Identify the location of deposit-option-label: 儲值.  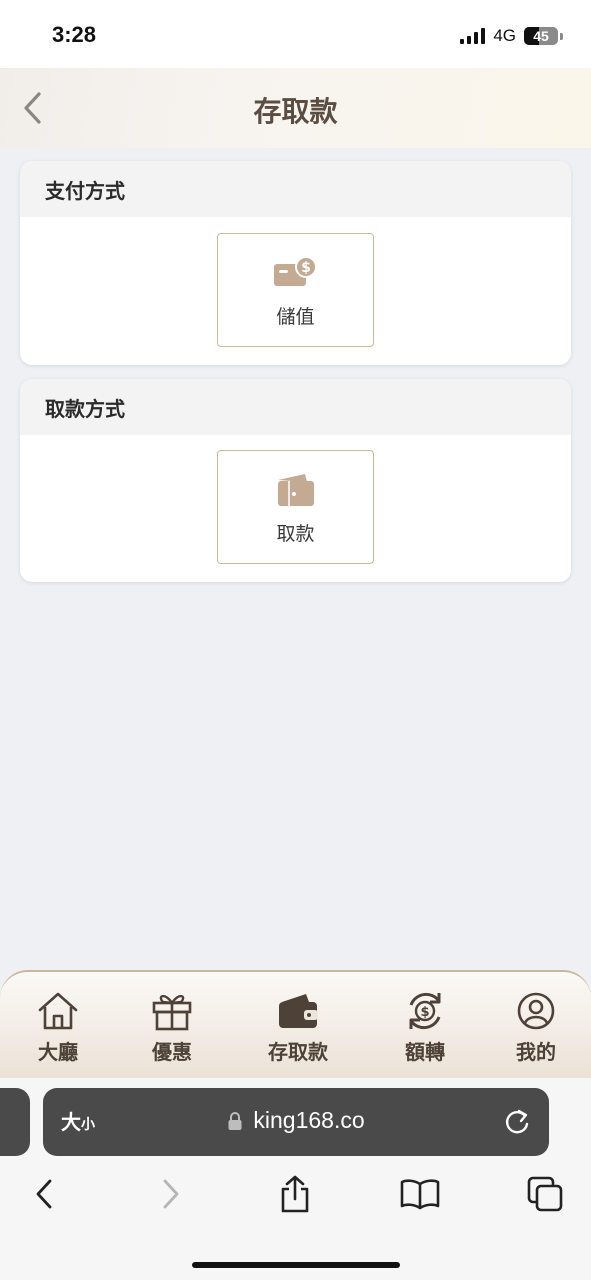
(295, 317).